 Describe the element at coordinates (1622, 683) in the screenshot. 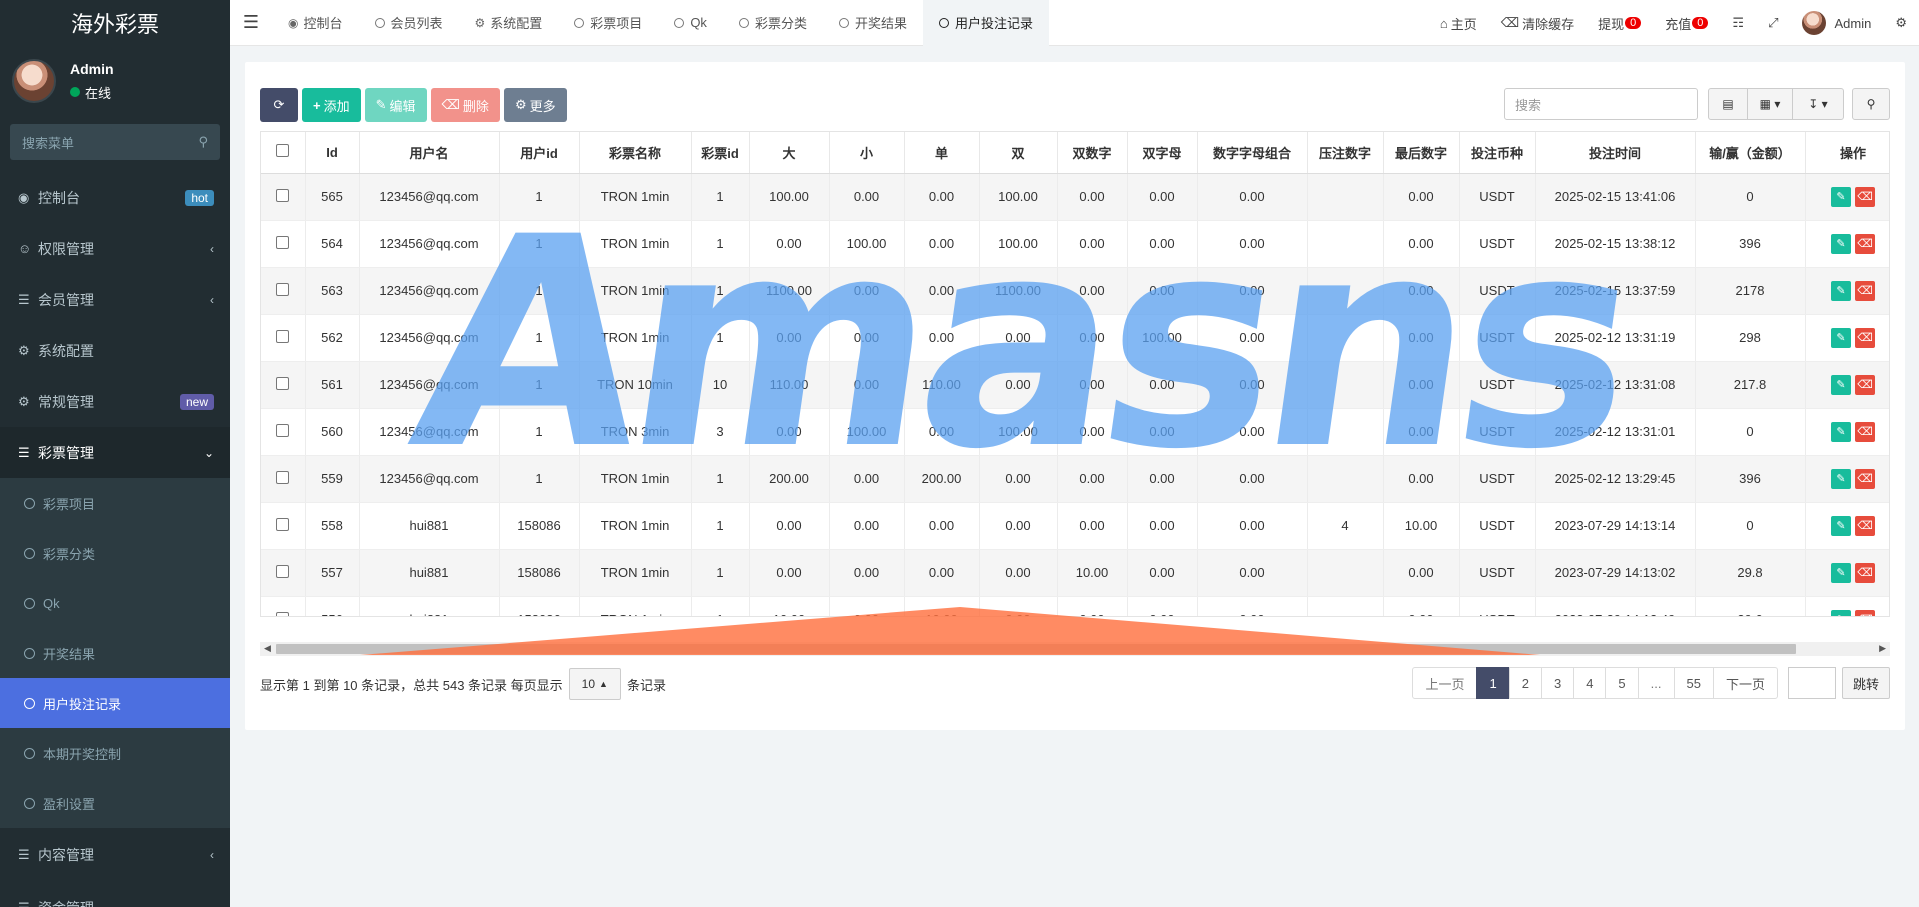

I see `page-5-button: 5` at that location.